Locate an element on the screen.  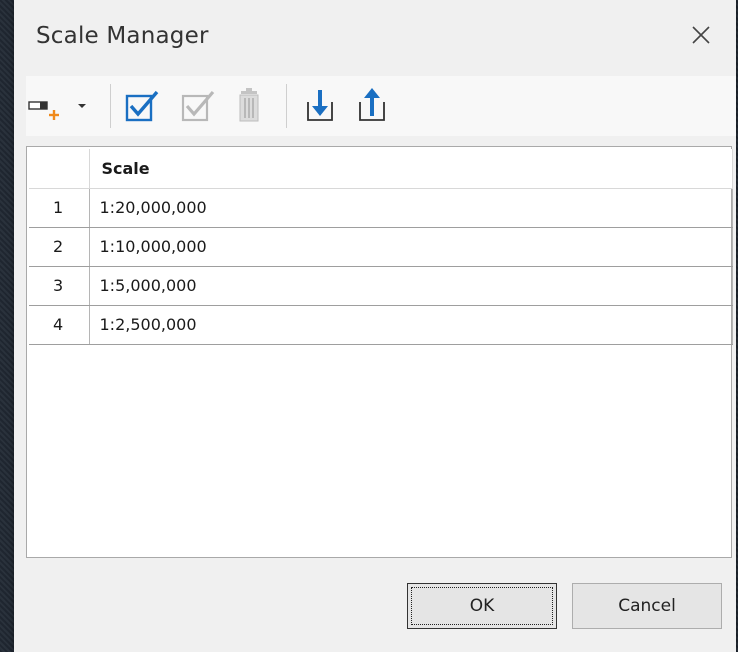
row-index: 4 is located at coordinates (59, 324).